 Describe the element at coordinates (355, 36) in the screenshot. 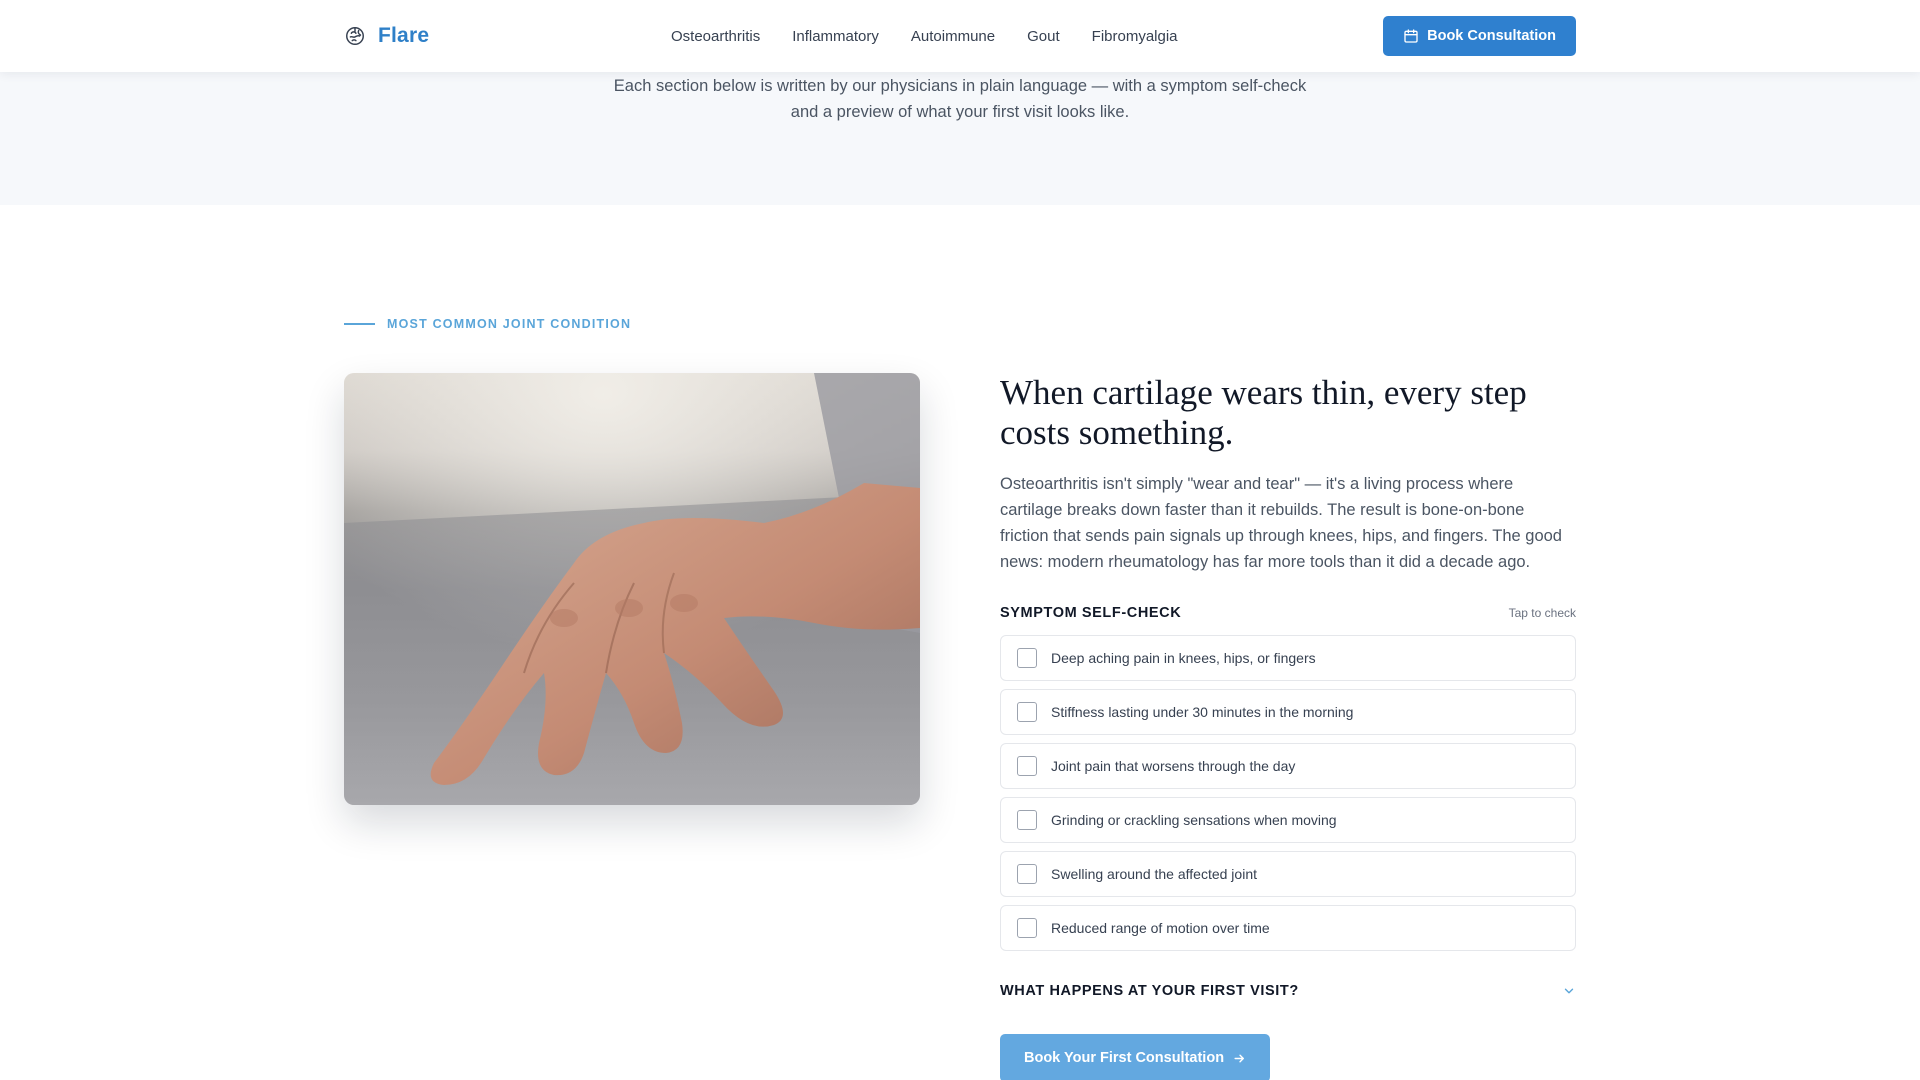

I see `brain-icon` at that location.